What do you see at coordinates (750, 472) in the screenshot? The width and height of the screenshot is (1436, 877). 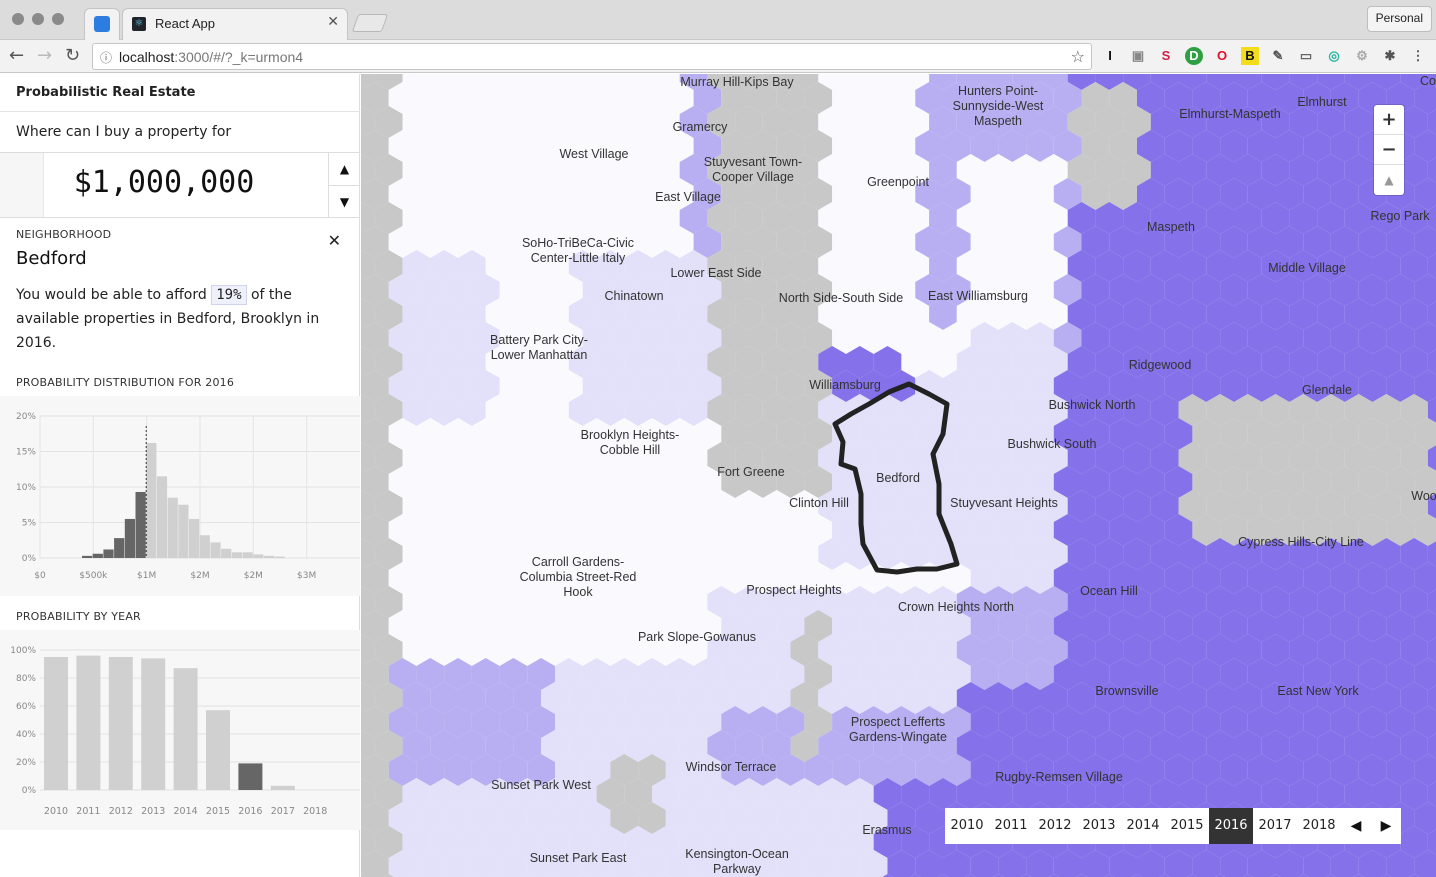 I see `neighborhood-label: Fort Greene` at bounding box center [750, 472].